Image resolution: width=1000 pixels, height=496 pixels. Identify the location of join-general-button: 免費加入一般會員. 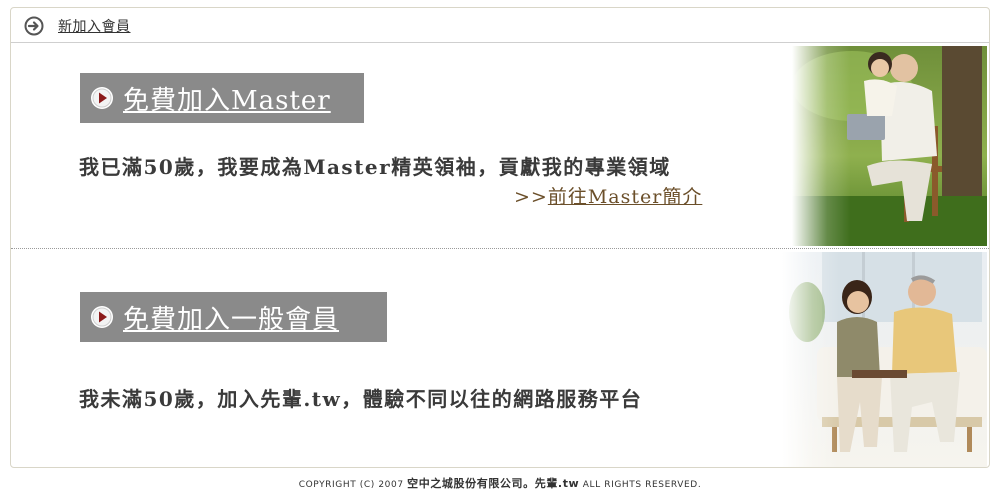
(233, 317).